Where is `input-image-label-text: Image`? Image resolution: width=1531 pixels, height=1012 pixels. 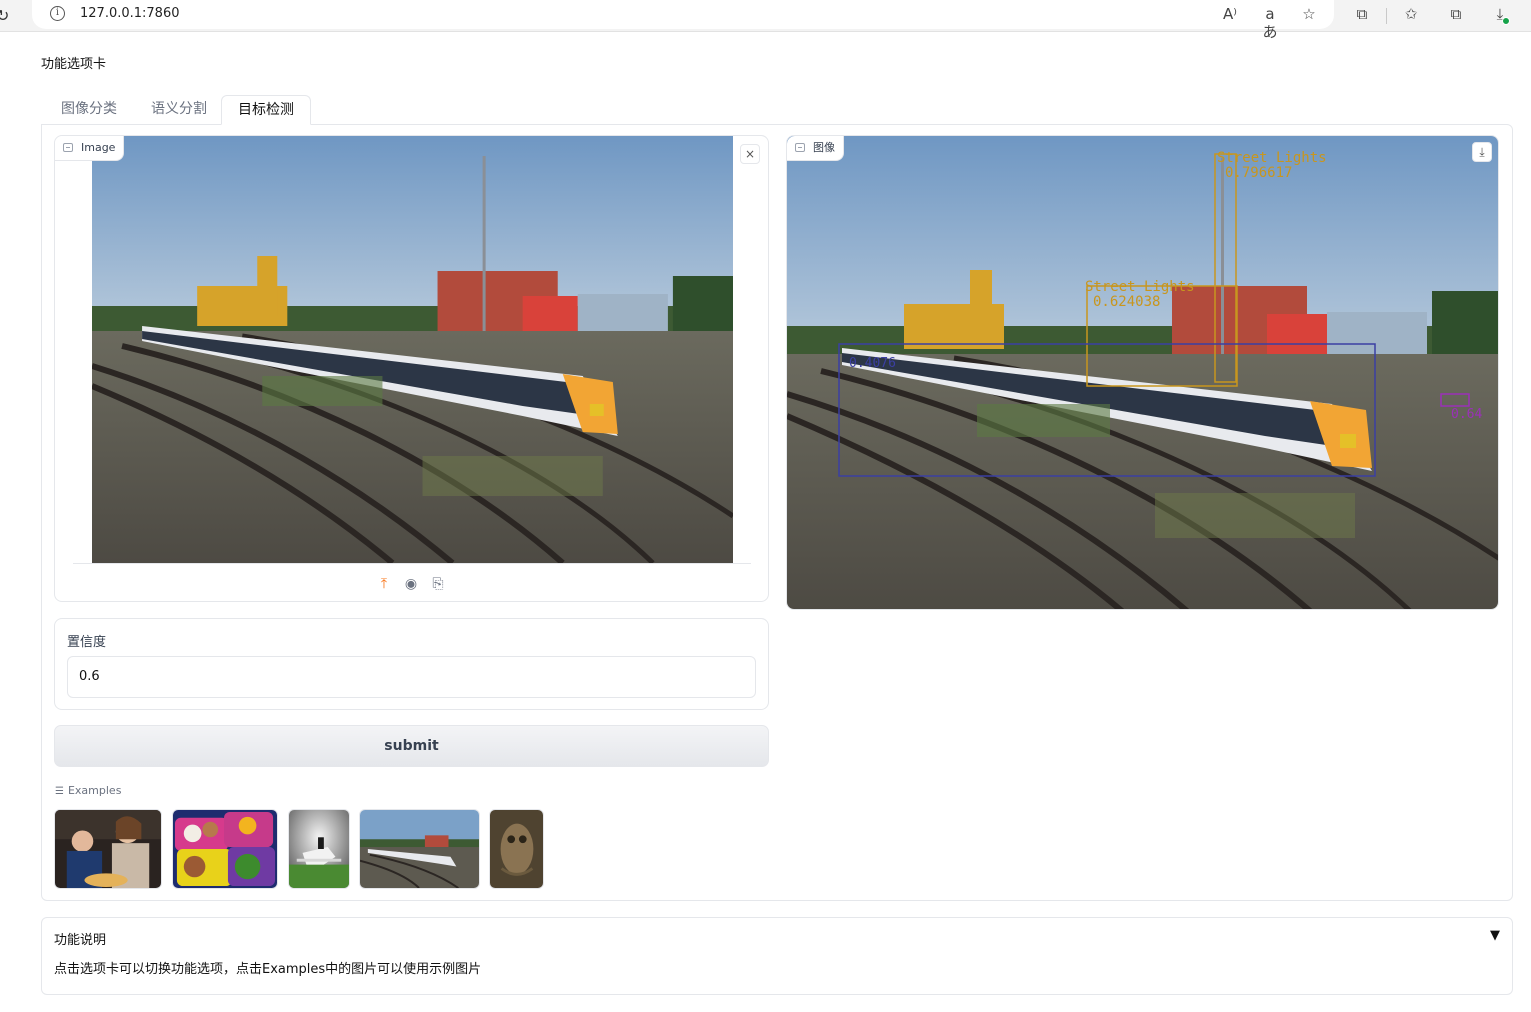 input-image-label-text: Image is located at coordinates (98, 147).